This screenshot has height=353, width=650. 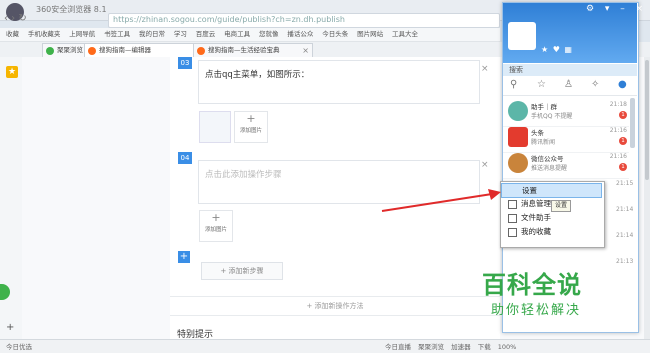 I want to click on step-text-box: 点击qq主菜单，如图所示：, so click(x=339, y=82).